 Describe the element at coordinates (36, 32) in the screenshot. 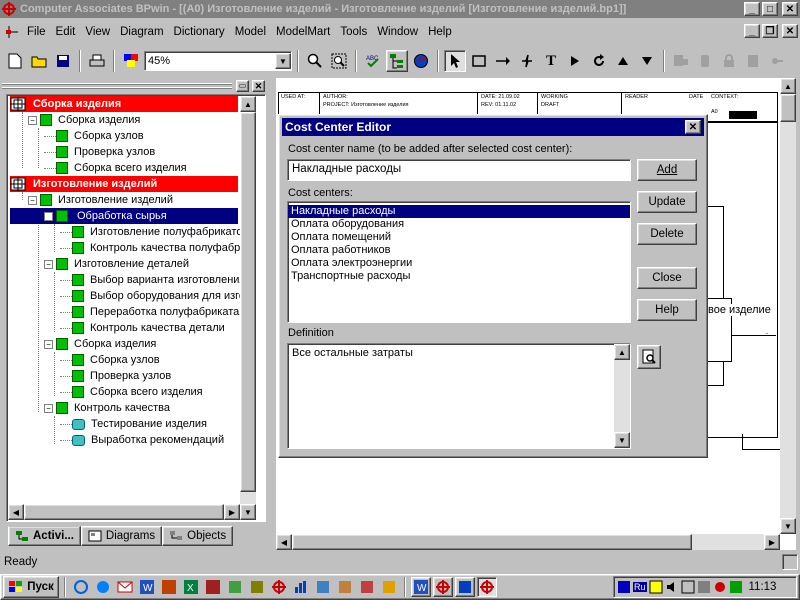

I see `menu-file: File` at that location.